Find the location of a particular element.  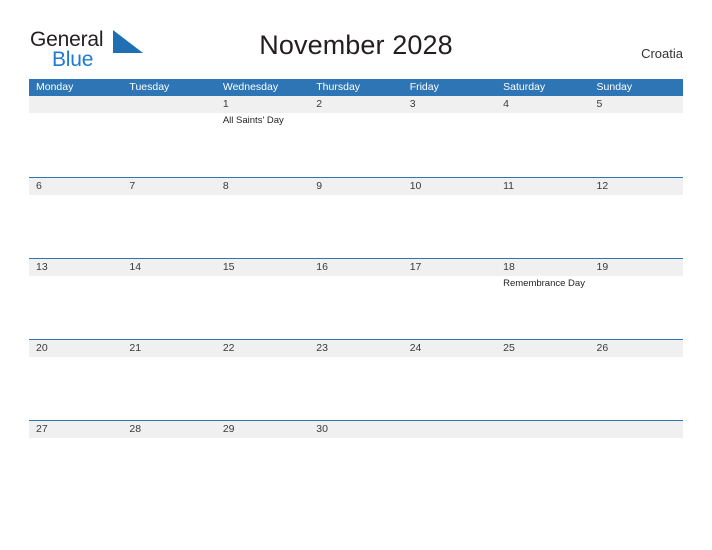

calendar-week-row: 13 14 15 16 17 18 Remembrance Day 19 is located at coordinates (356, 298).